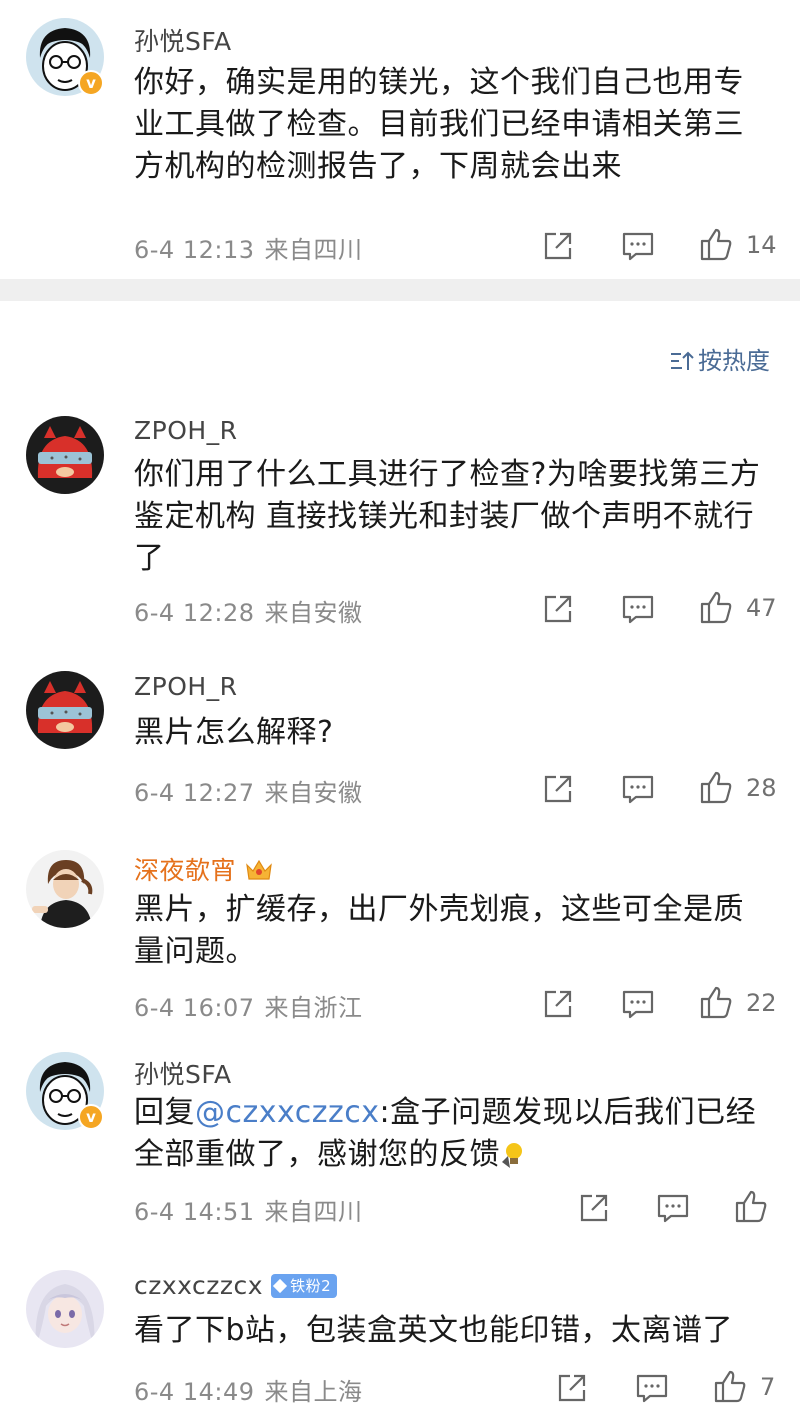 Image resolution: width=800 pixels, height=1422 pixels. What do you see at coordinates (164, 1112) in the screenshot?
I see `reply-prefix: 回复` at bounding box center [164, 1112].